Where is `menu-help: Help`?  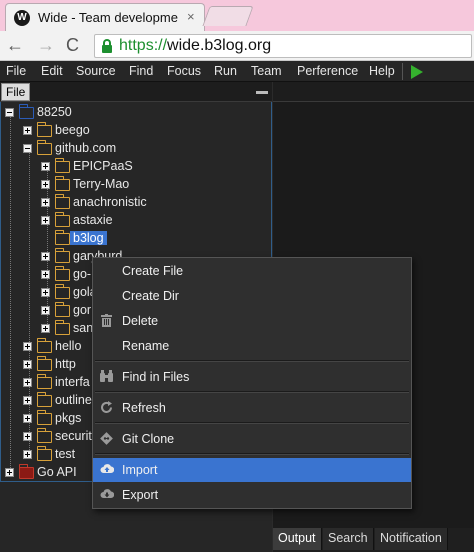
menu-help: Help is located at coordinates (382, 71).